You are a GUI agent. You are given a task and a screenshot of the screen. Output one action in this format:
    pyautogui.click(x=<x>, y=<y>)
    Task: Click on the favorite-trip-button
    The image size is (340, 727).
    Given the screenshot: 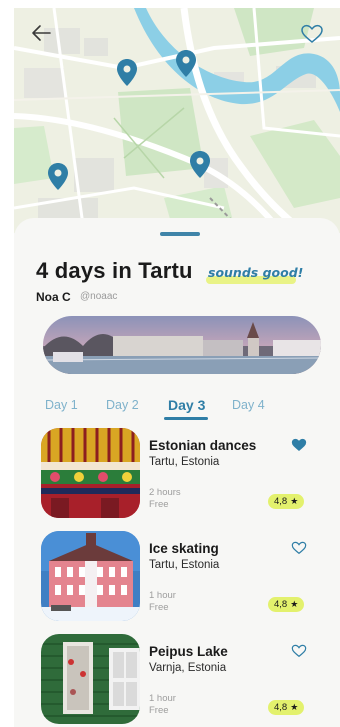 What is the action you would take?
    pyautogui.click(x=314, y=38)
    